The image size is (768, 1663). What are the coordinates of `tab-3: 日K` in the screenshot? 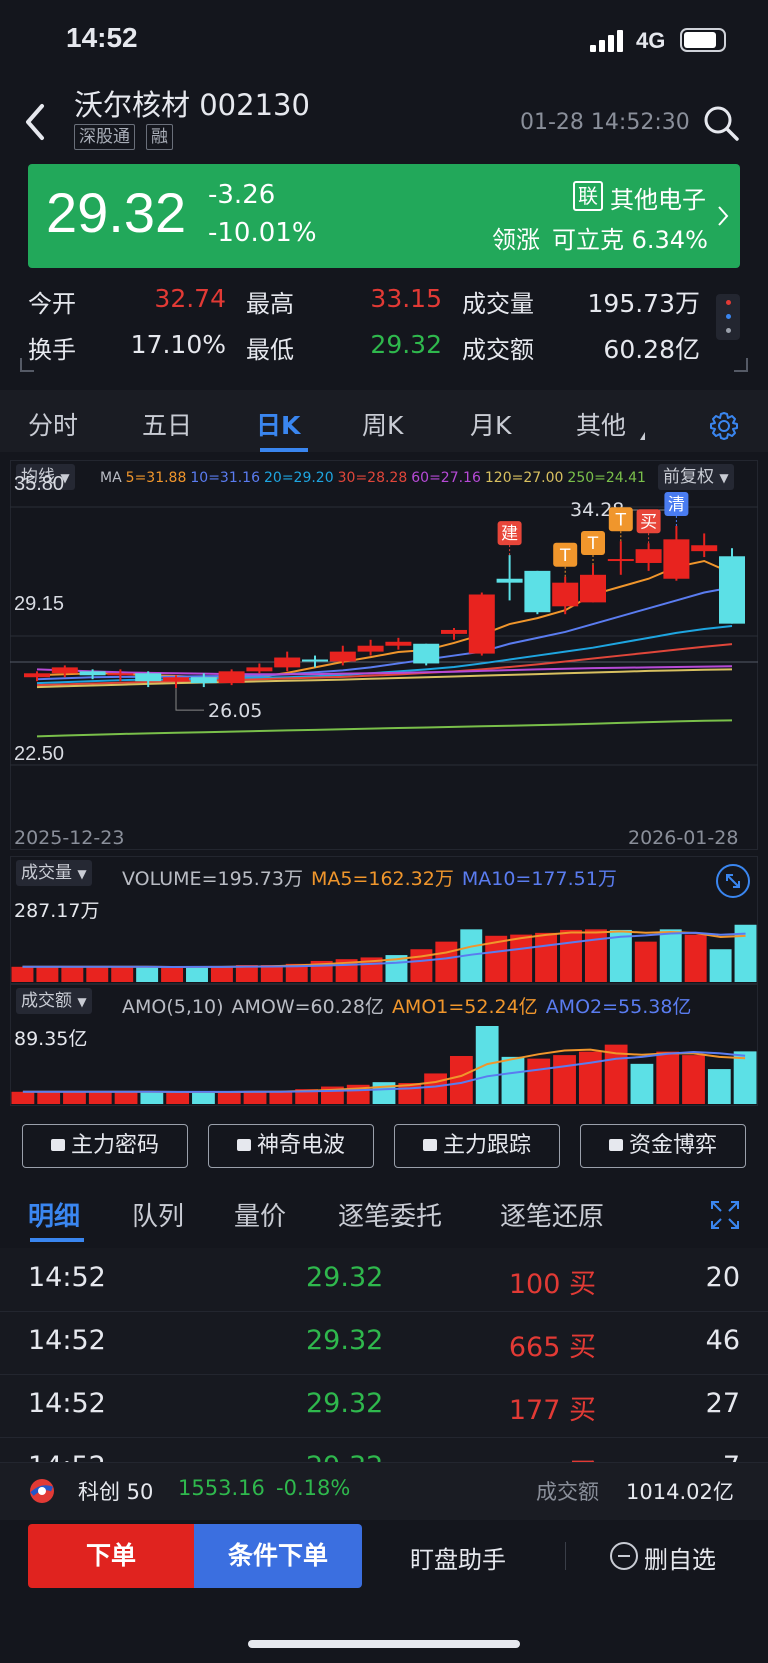 It's located at (278, 424).